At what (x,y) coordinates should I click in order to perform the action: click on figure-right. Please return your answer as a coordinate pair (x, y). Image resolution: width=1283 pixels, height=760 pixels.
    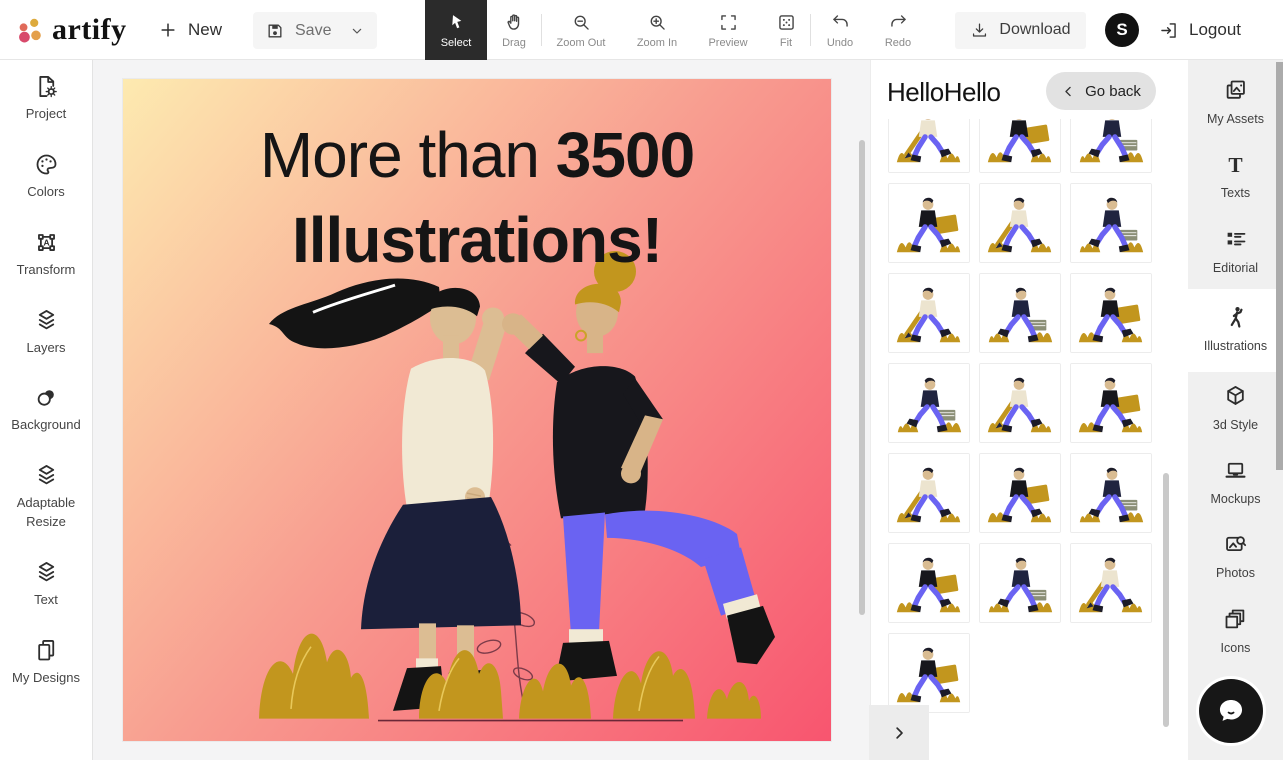
    Looking at the image, I should click on (638, 466).